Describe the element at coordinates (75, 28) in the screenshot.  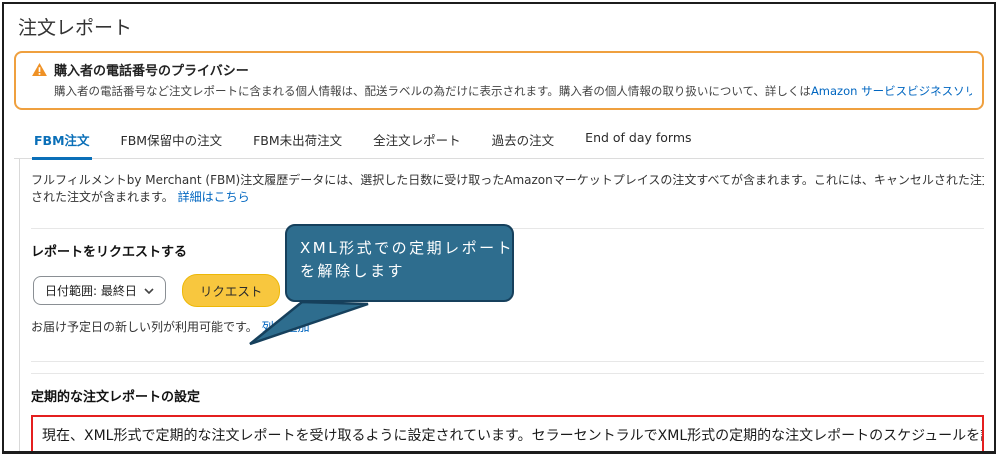
I see `page-title: 注文レポート` at that location.